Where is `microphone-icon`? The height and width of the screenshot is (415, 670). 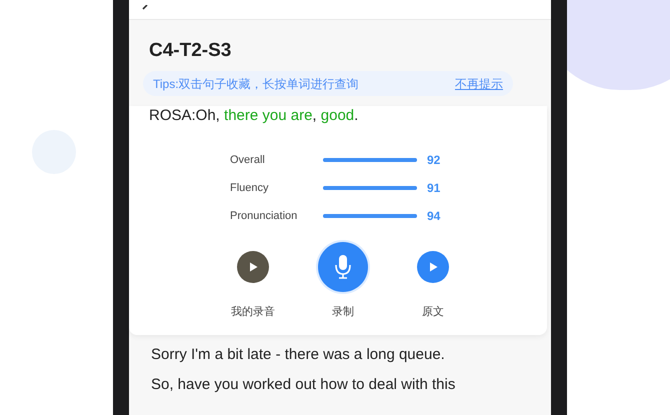 microphone-icon is located at coordinates (343, 267).